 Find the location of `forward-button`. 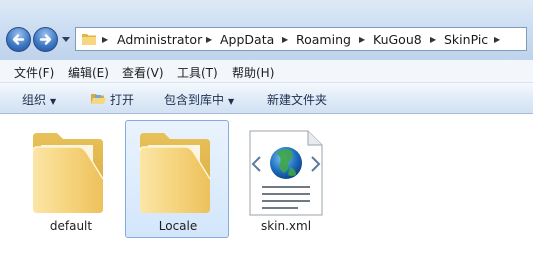

forward-button is located at coordinates (45, 39).